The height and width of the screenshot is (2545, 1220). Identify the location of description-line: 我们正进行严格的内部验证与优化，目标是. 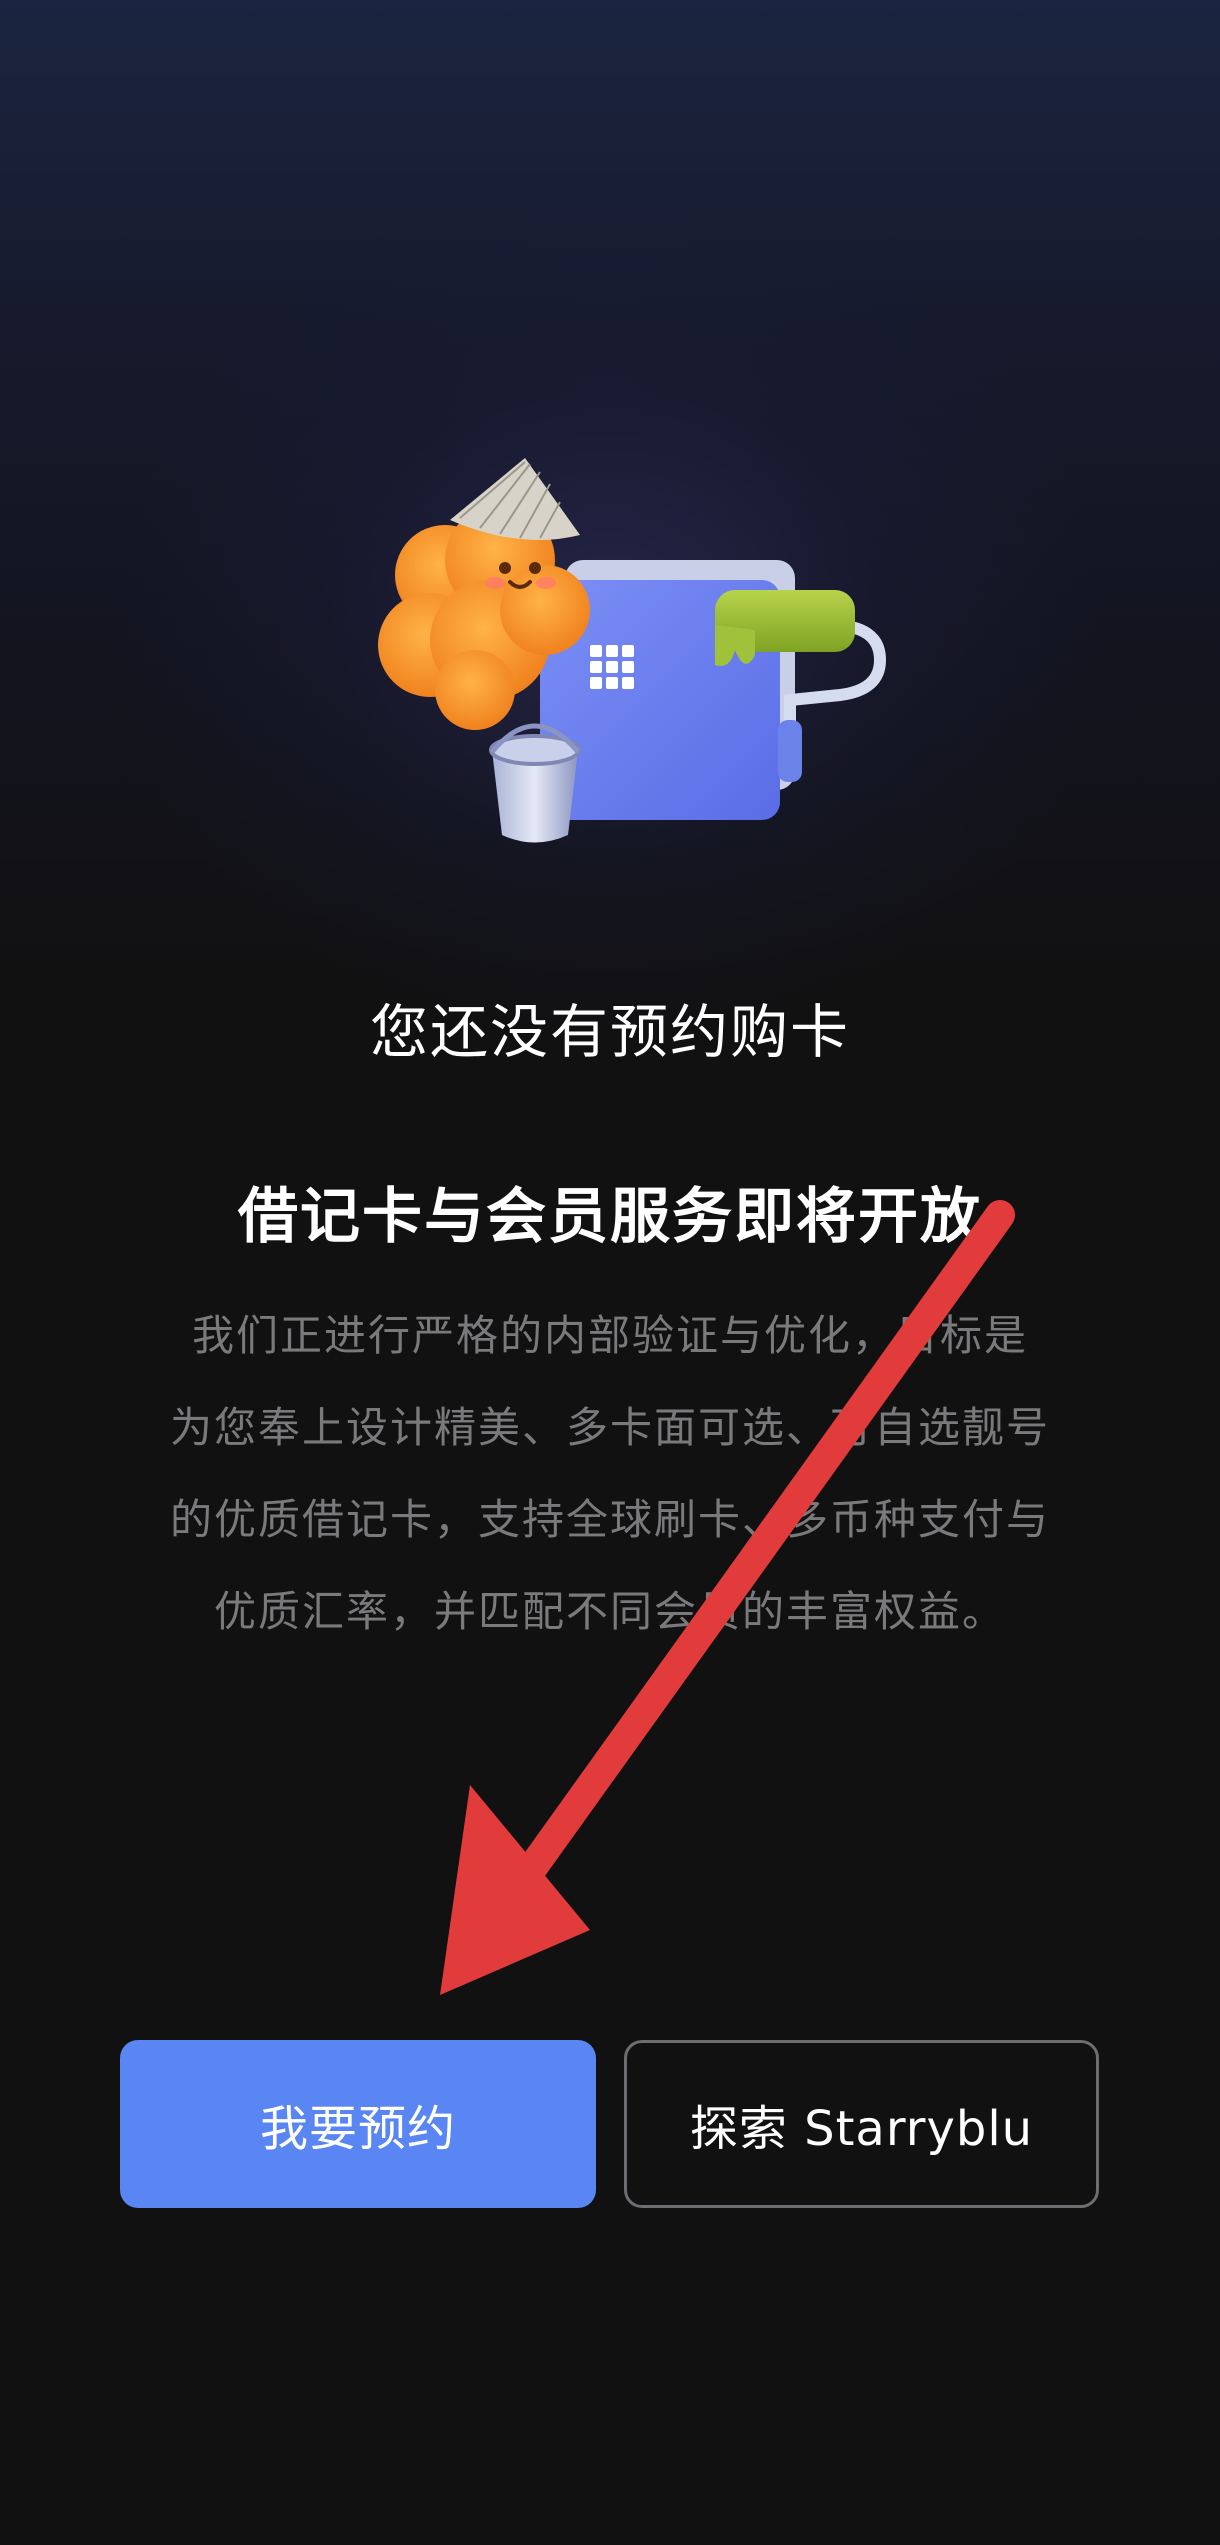
(609, 1335).